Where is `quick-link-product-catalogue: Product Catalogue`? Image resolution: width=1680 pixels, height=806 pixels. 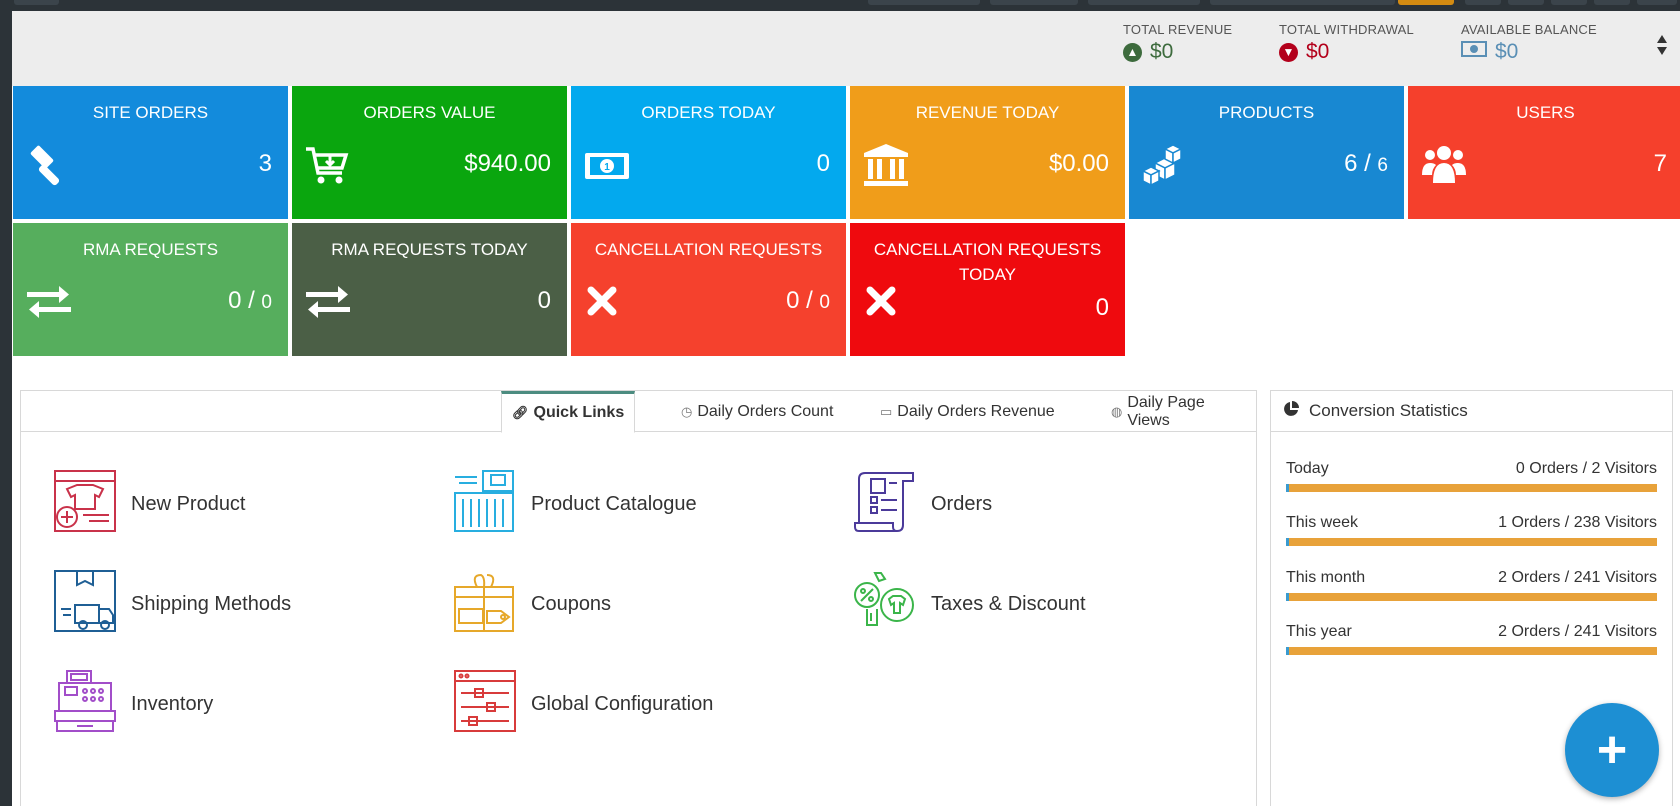
quick-link-product-catalogue: Product Catalogue is located at coordinates (575, 504).